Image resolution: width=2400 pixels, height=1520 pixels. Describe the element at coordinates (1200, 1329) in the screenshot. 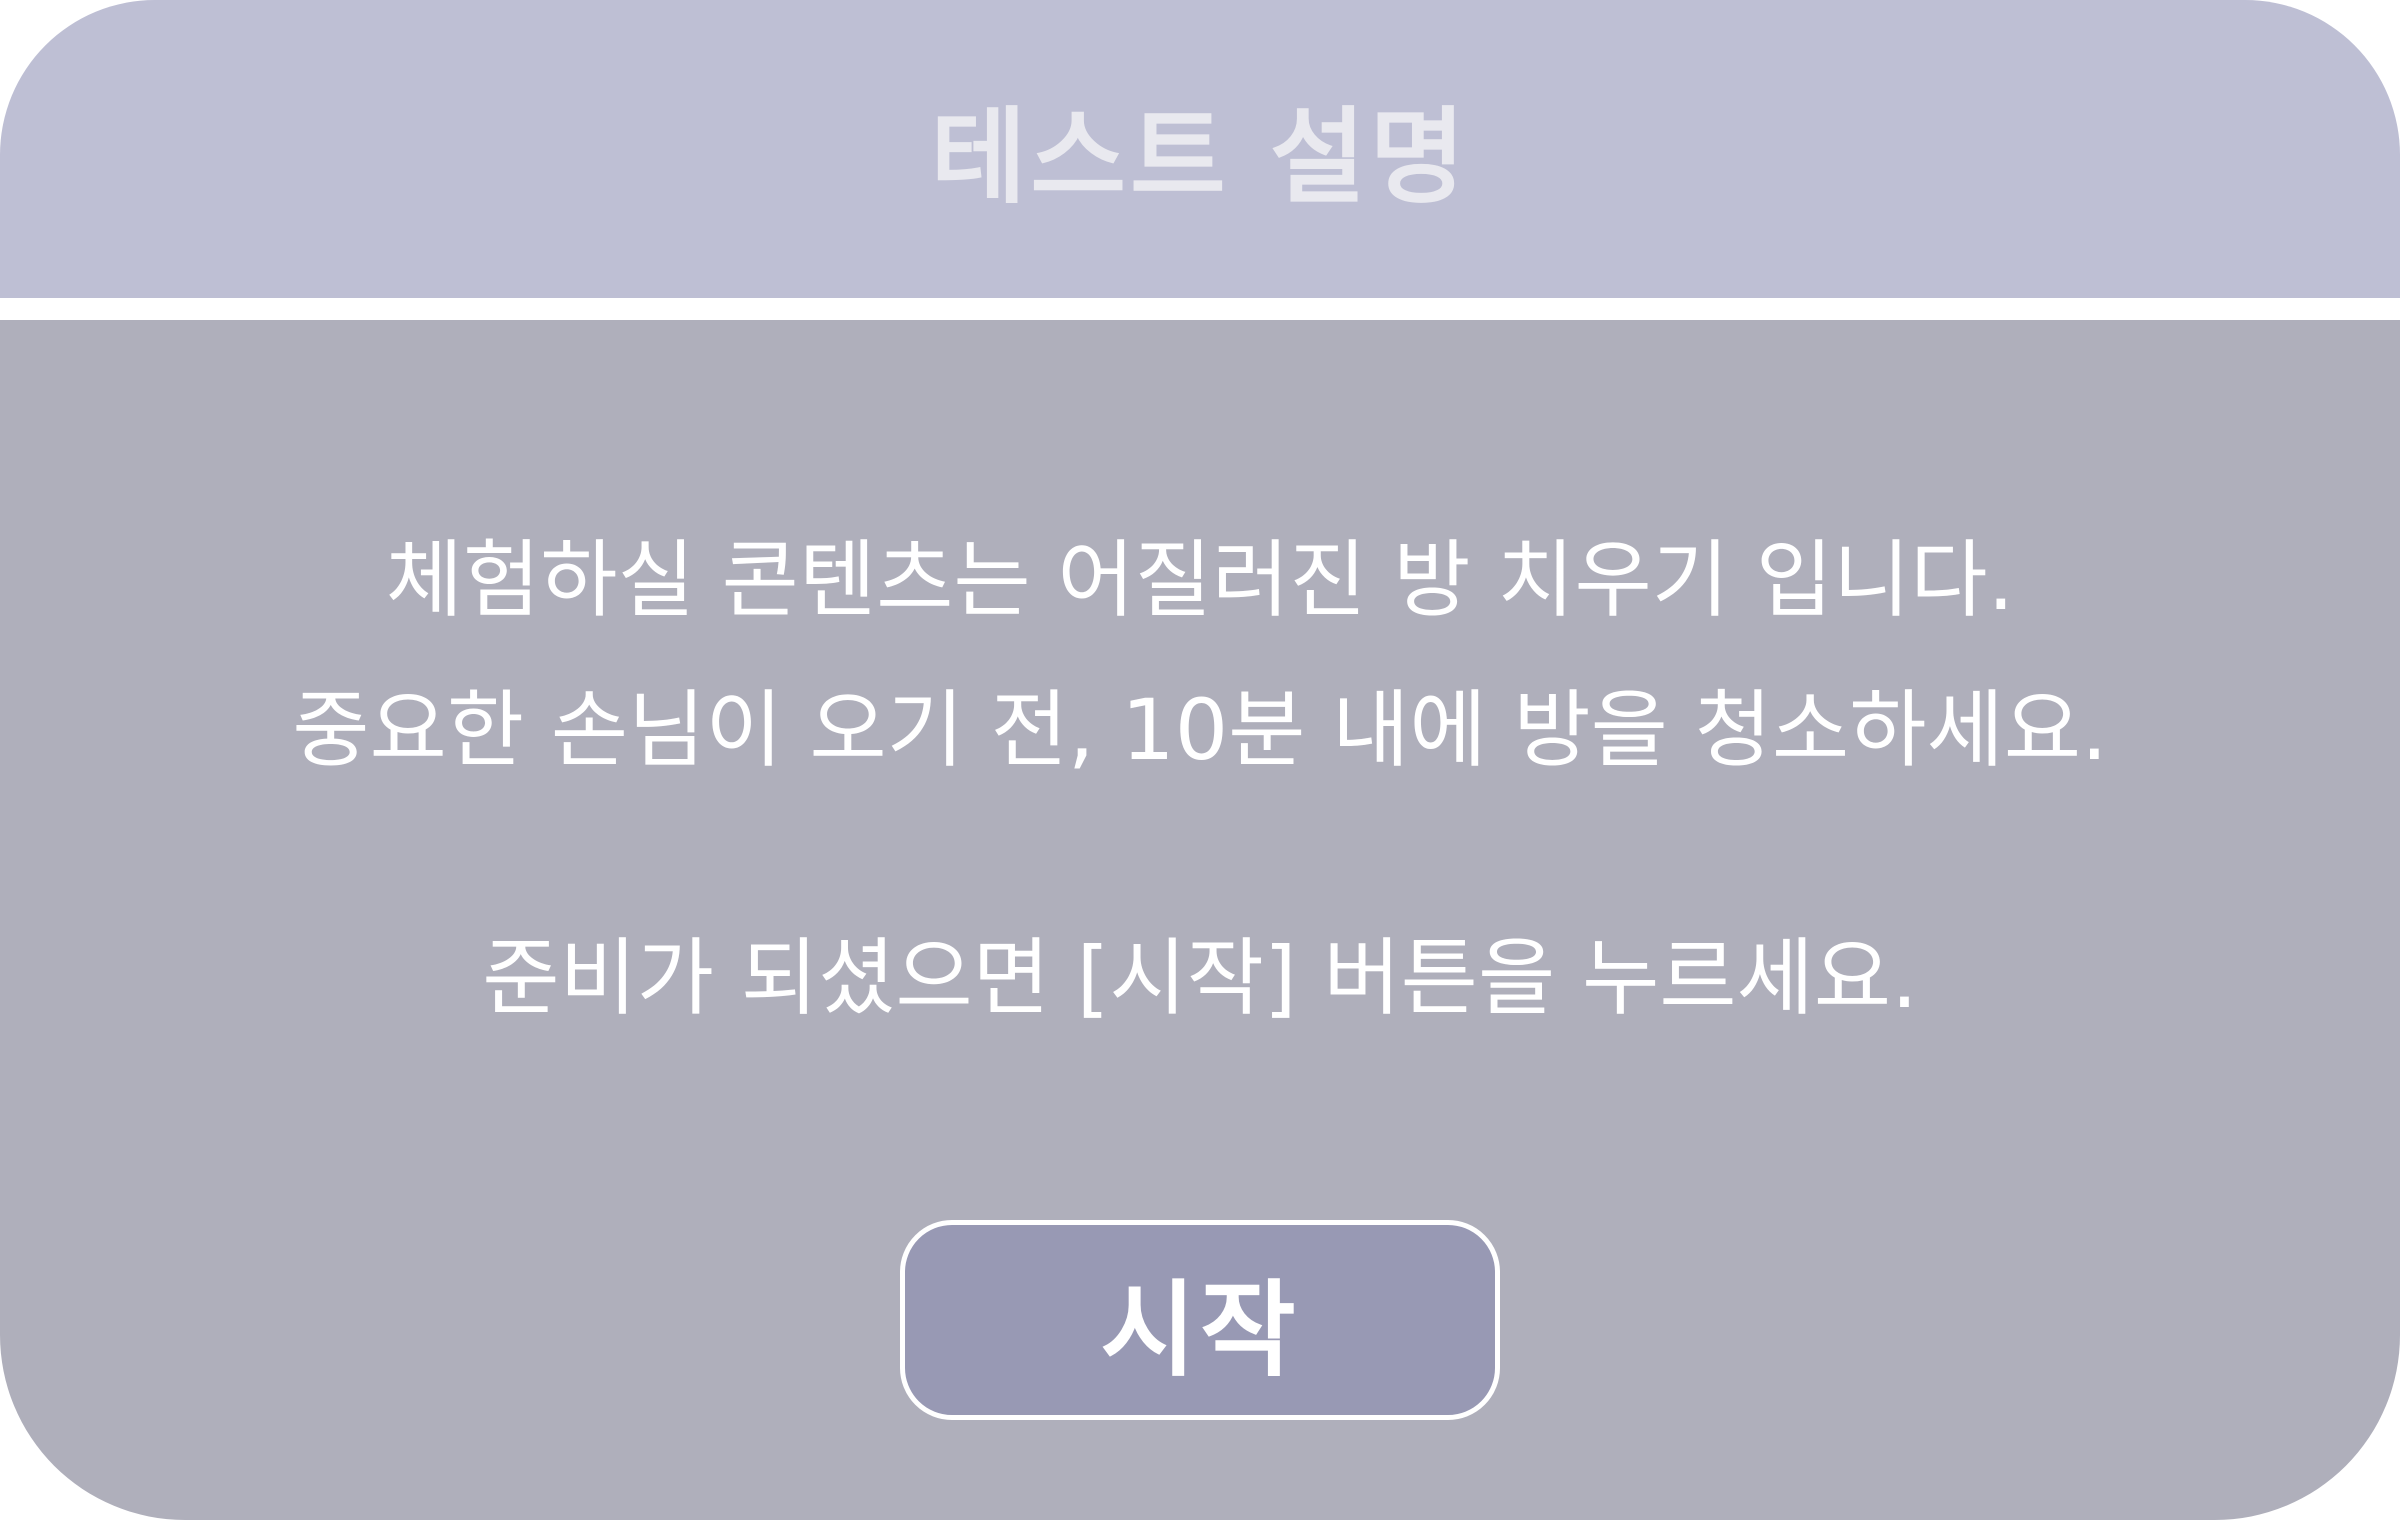

I see `start-button-label: 시작` at that location.